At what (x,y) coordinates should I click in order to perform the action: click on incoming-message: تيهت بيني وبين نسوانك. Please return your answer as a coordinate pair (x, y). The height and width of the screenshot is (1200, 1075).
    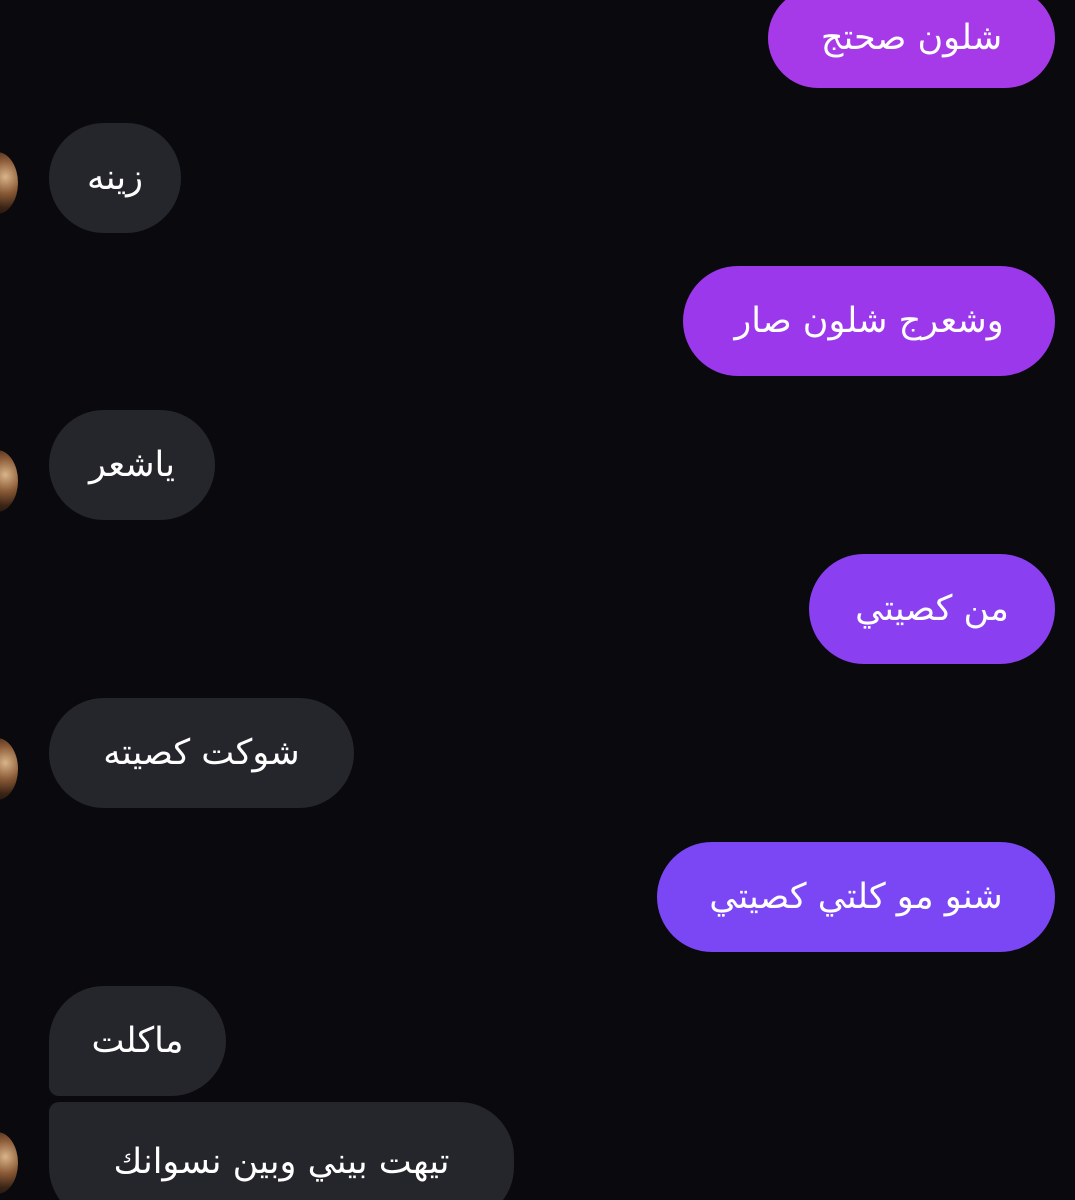
    Looking at the image, I should click on (281, 1151).